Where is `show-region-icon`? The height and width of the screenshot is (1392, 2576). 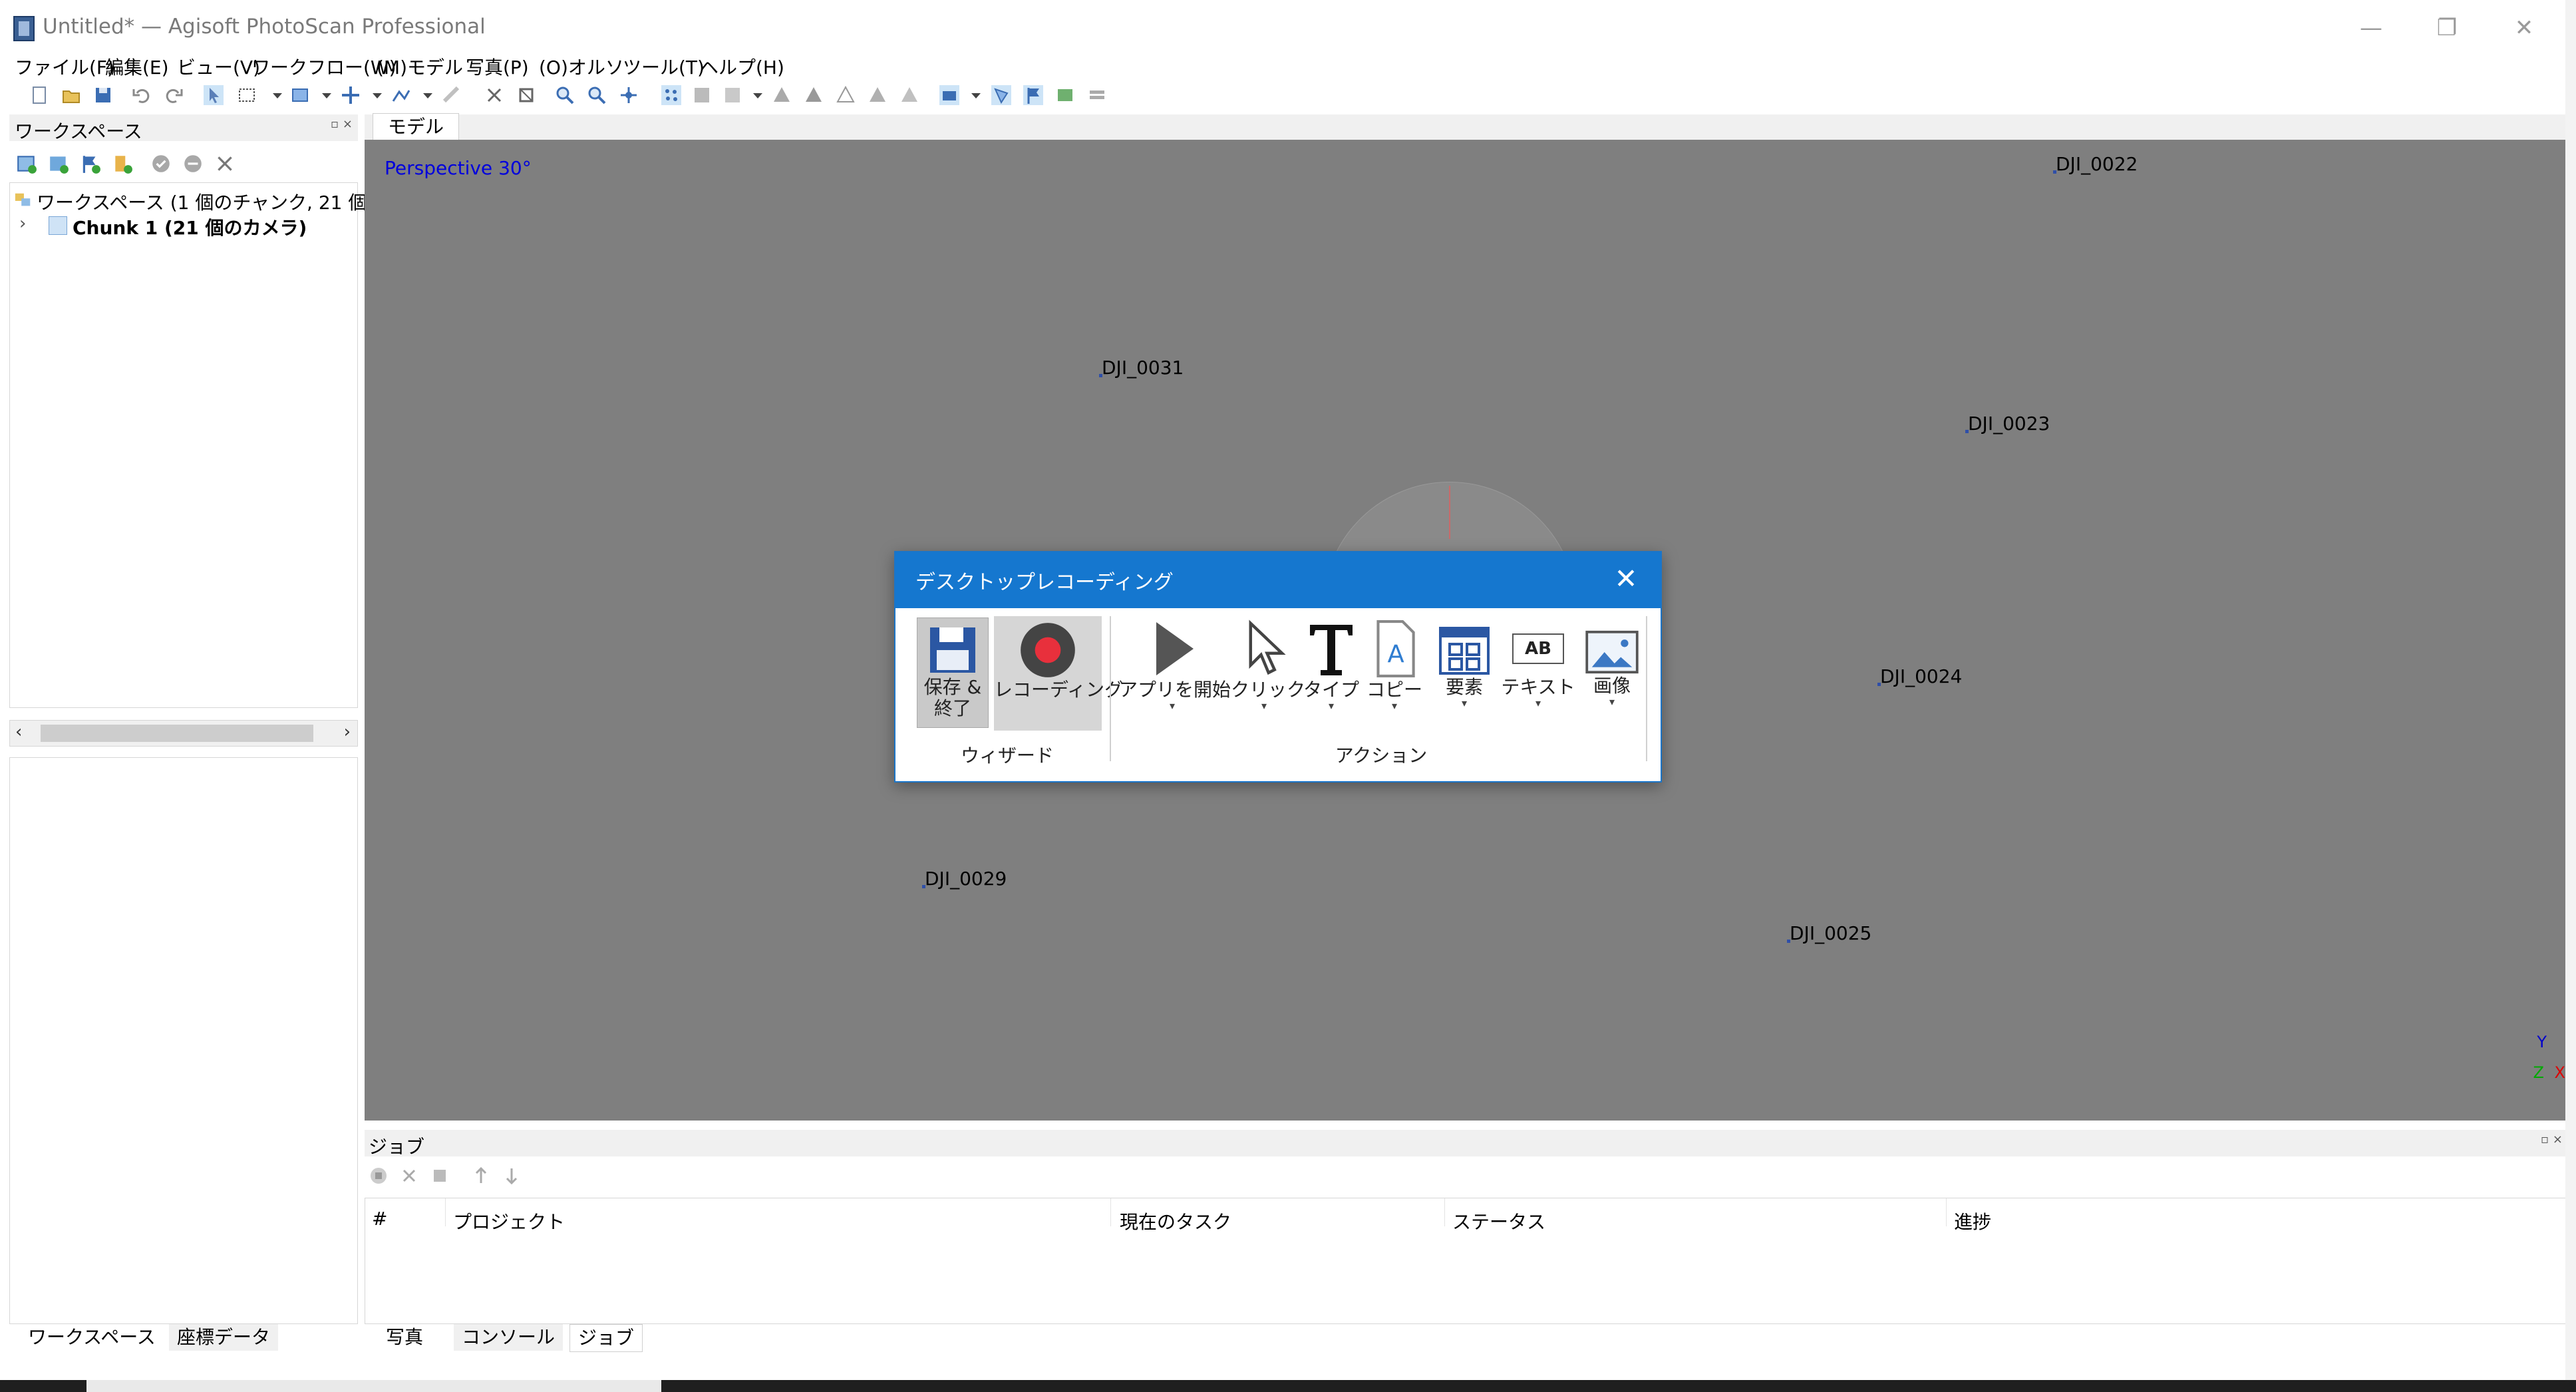 show-region-icon is located at coordinates (1001, 95).